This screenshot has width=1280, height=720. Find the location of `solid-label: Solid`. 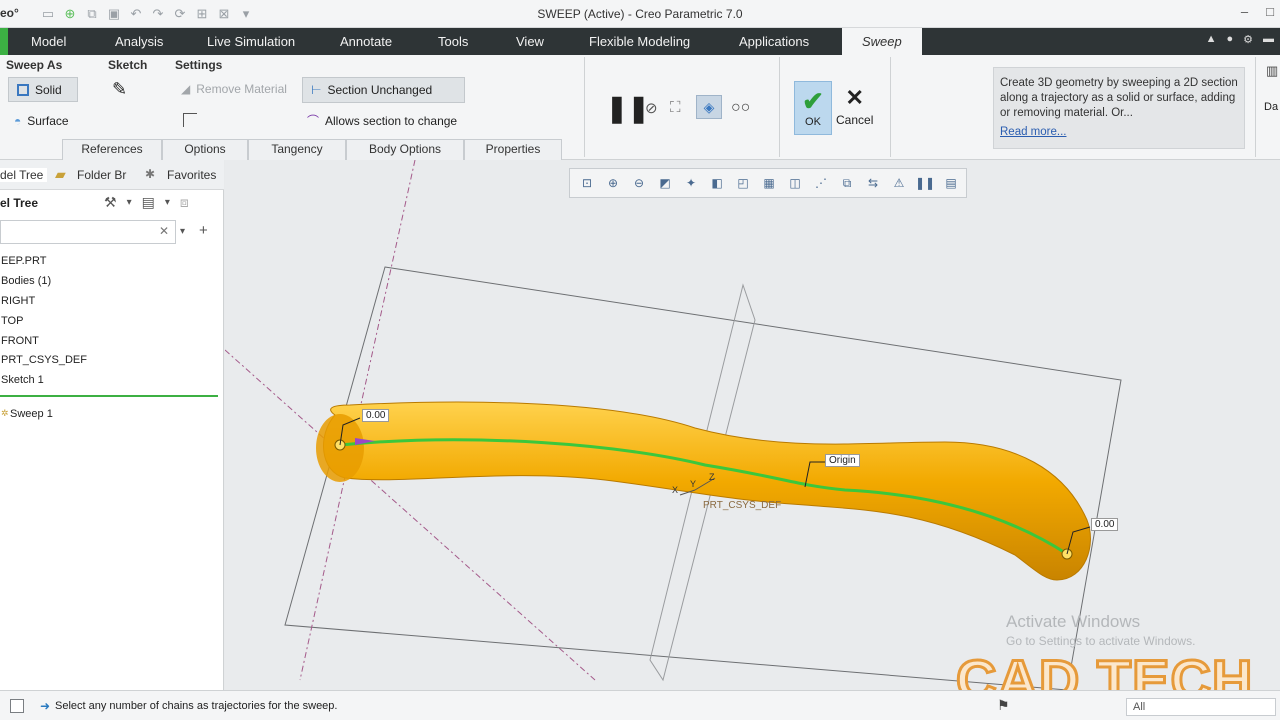

solid-label: Solid is located at coordinates (48, 89).